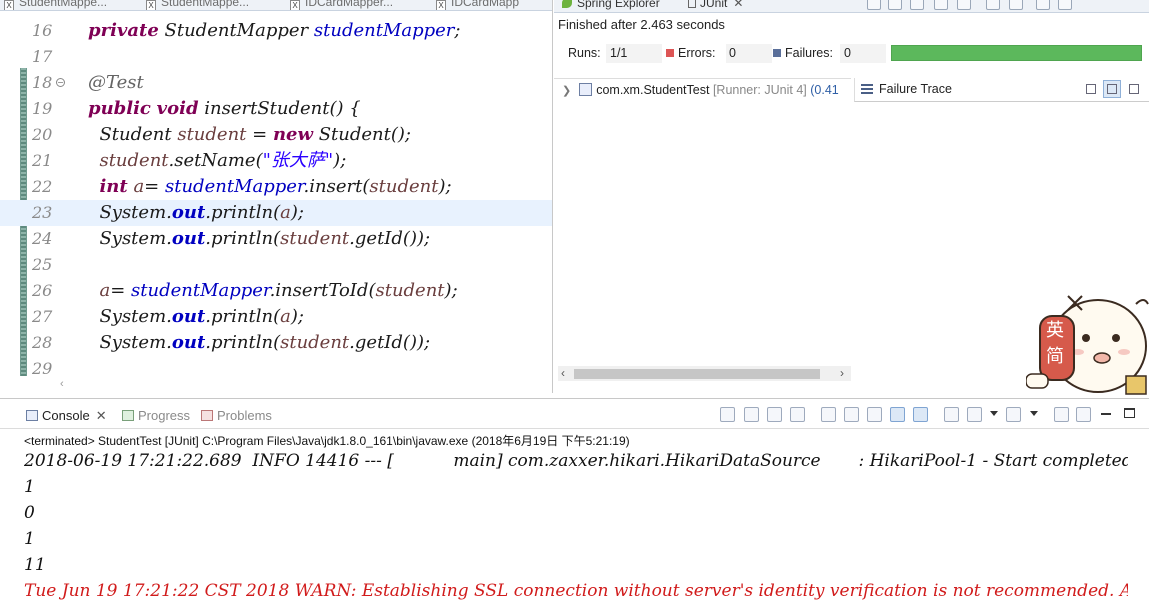  Describe the element at coordinates (35, 565) in the screenshot. I see `console-output-line: 11` at that location.